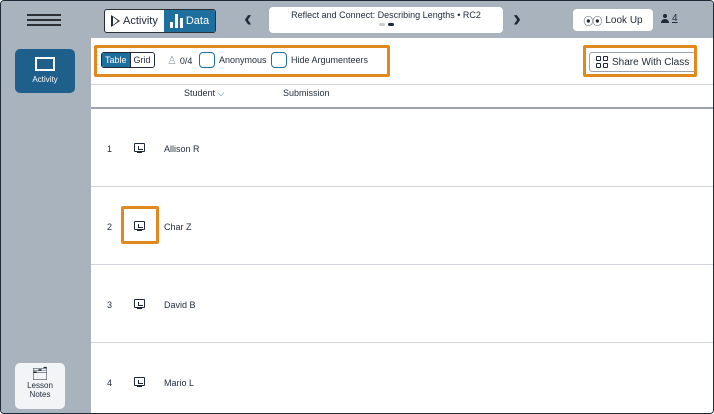  Describe the element at coordinates (140, 21) in the screenshot. I see `activity-tab-label: Activity` at that location.